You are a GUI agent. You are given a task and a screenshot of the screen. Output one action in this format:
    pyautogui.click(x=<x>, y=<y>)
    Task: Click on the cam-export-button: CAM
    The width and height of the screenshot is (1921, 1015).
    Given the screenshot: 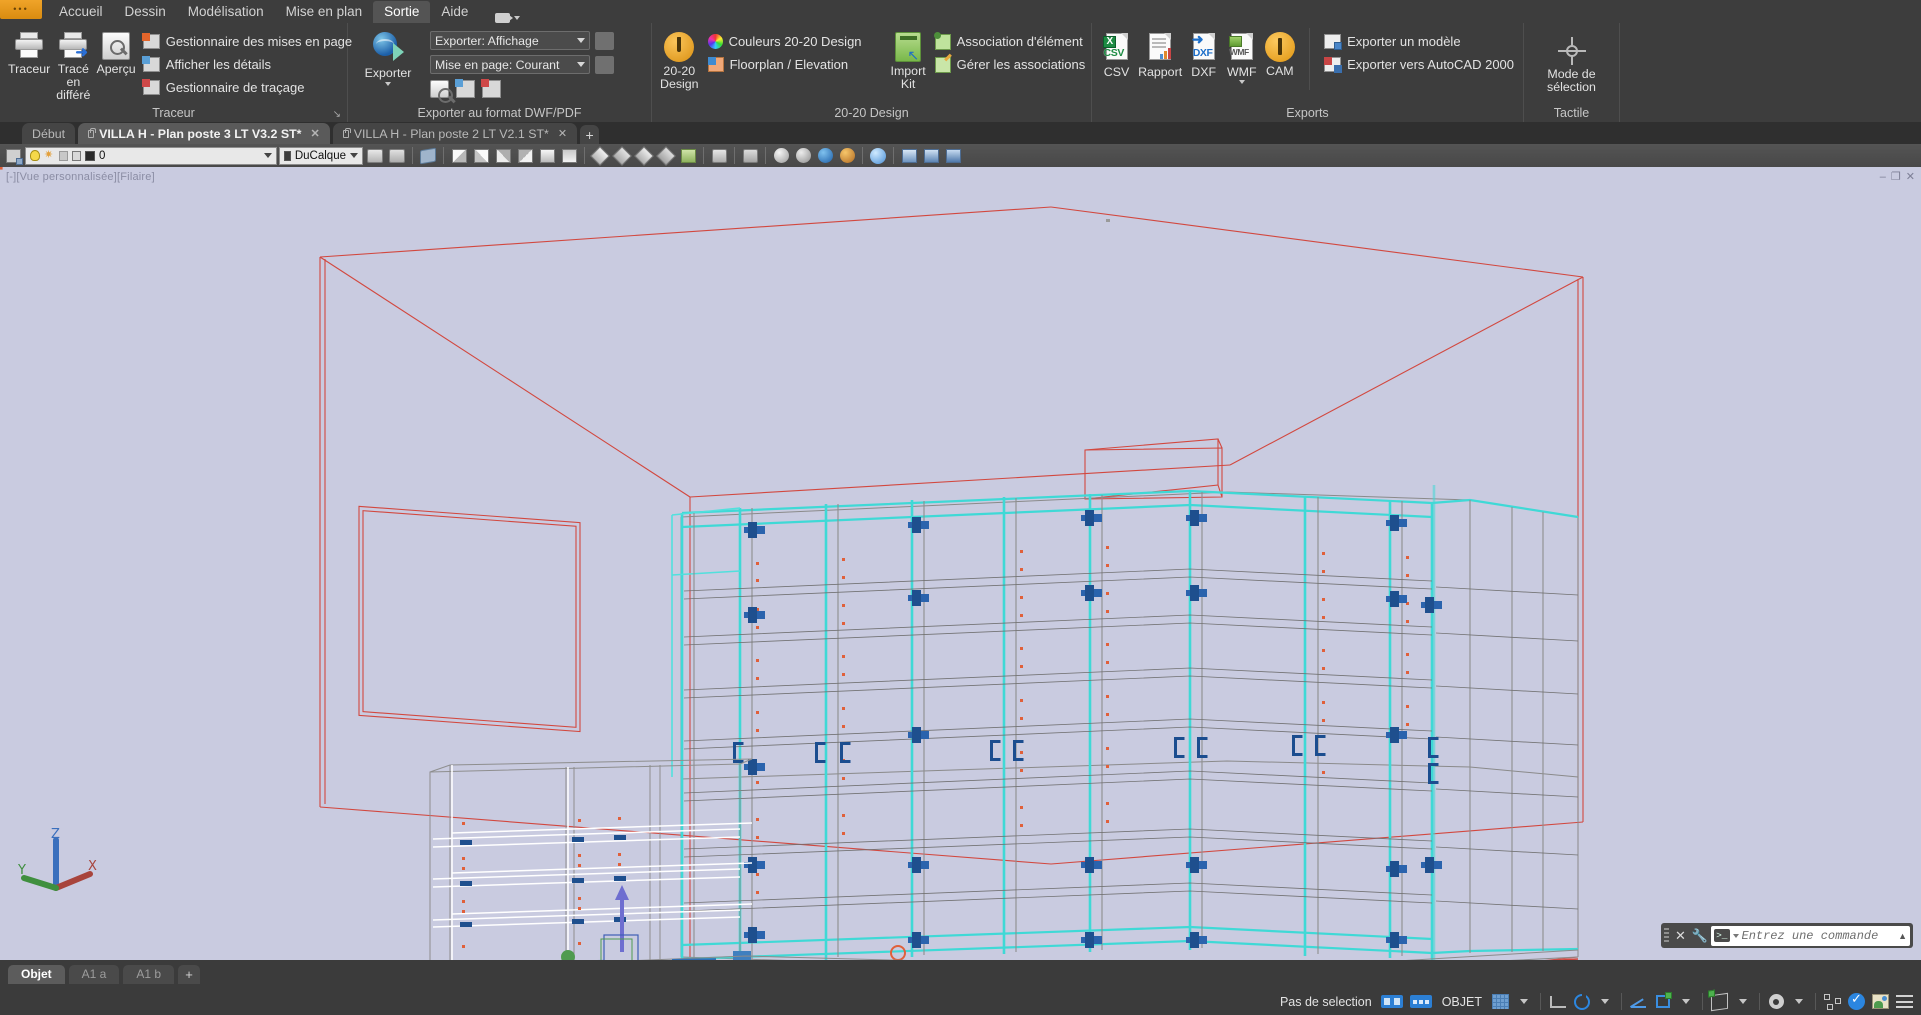 What is the action you would take?
    pyautogui.click(x=1279, y=53)
    